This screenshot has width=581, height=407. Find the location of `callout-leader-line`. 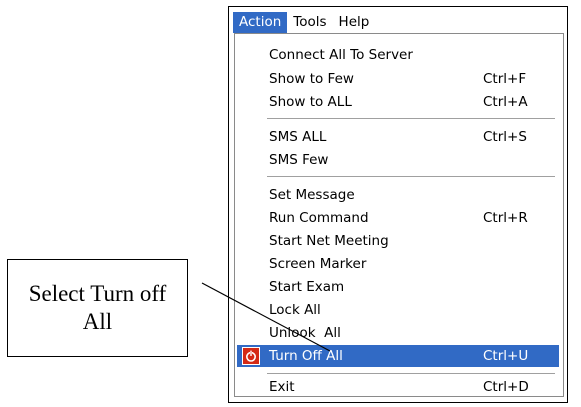

callout-leader-line is located at coordinates (266, 317).